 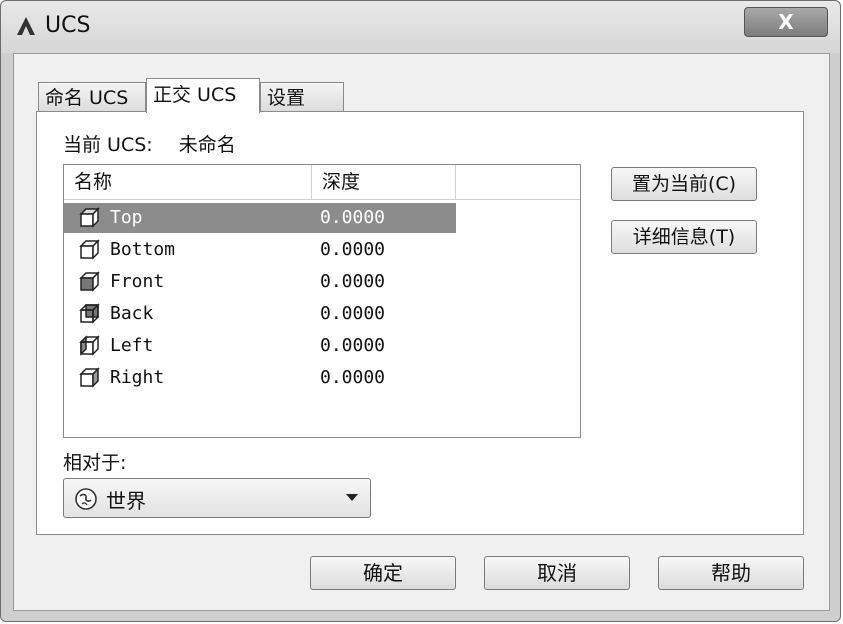 I want to click on close-button: X, so click(x=786, y=22).